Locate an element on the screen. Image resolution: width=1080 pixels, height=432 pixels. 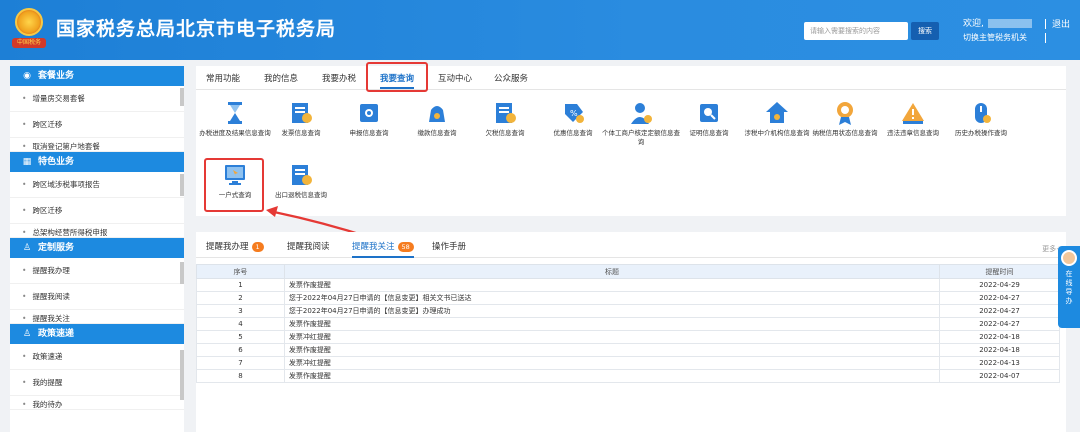
main-tabs: 常用功能 我的信息 我要办税 我要查询 互动中心 公众服务 is located at coordinates (631, 78).